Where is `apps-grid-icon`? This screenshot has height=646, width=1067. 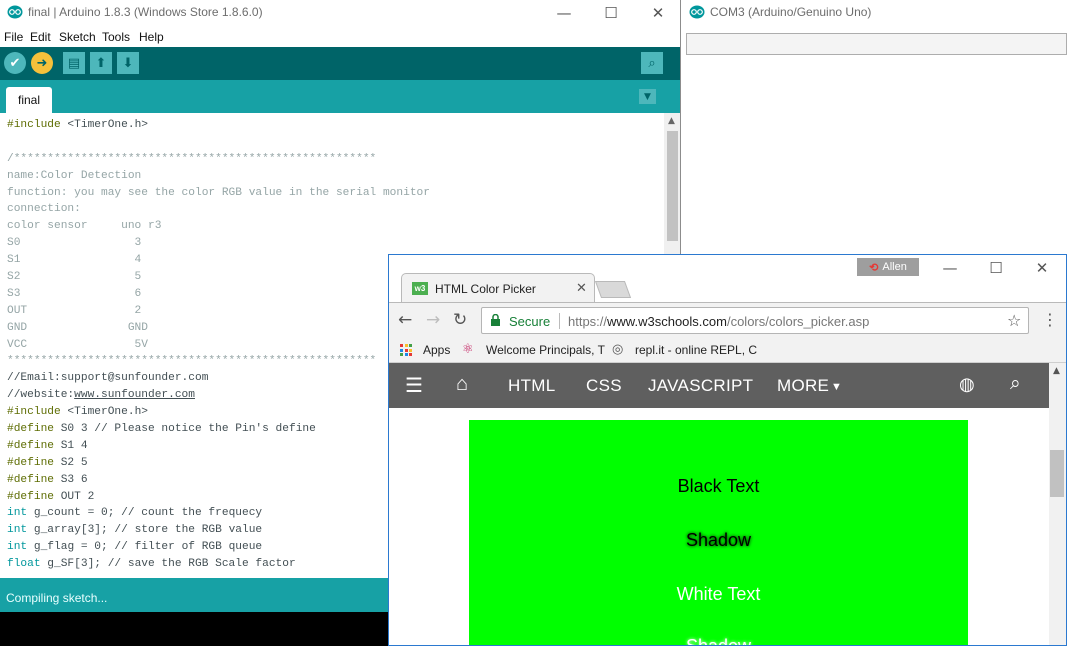
apps-grid-icon is located at coordinates (406, 350).